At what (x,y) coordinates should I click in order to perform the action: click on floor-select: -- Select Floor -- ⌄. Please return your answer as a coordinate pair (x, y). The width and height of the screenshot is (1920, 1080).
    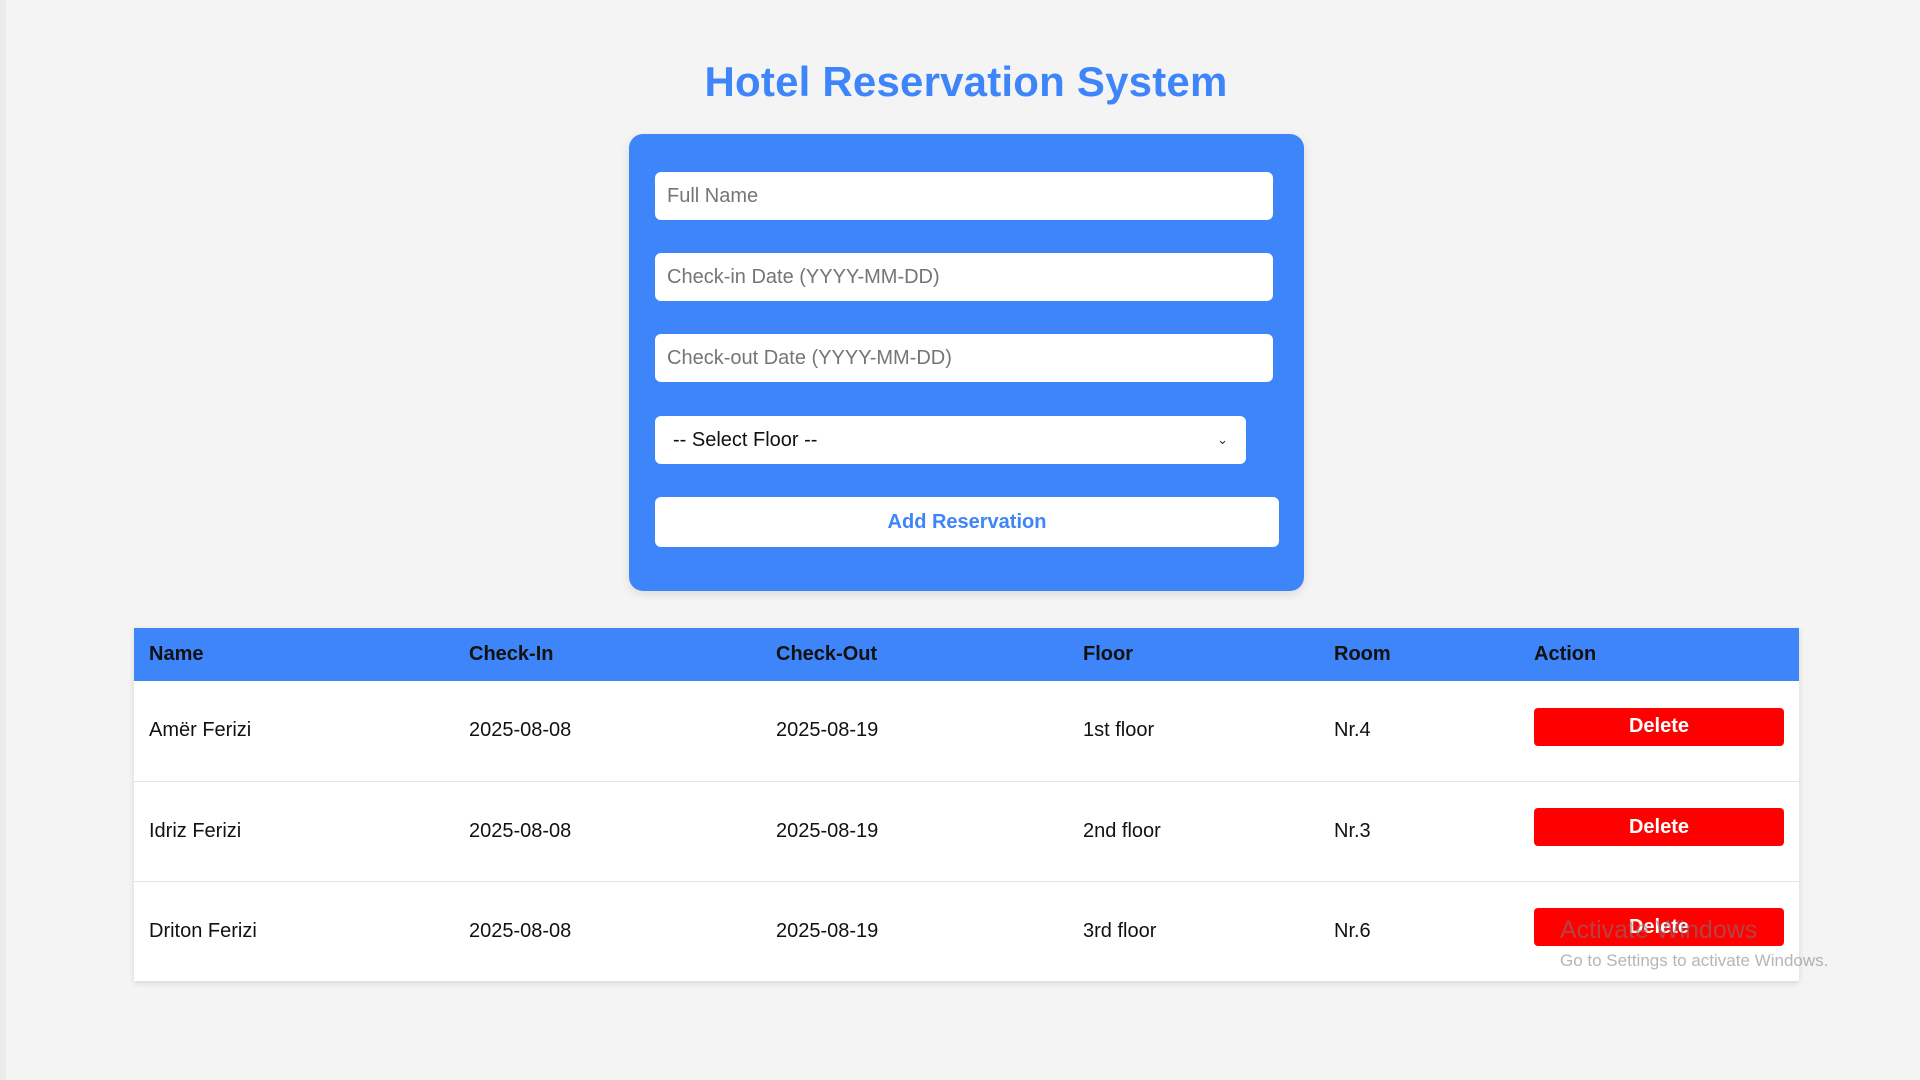
    Looking at the image, I should click on (950, 440).